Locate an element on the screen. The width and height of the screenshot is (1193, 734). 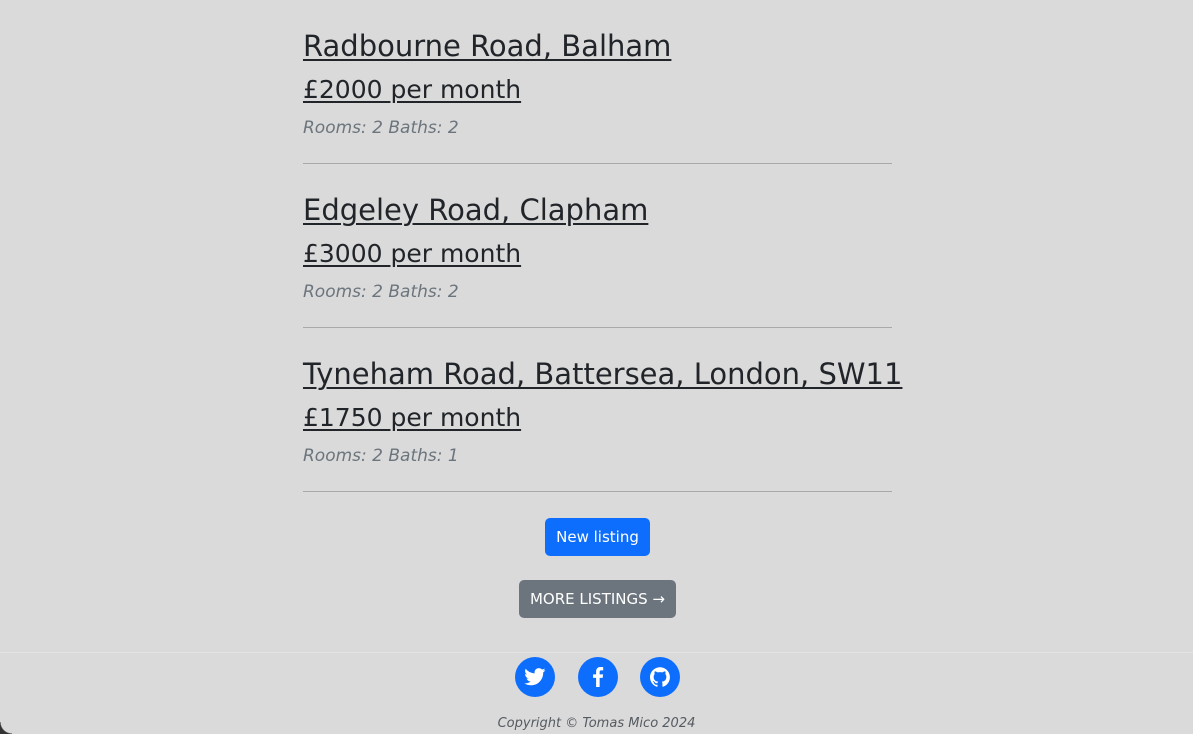
github-link is located at coordinates (660, 677).